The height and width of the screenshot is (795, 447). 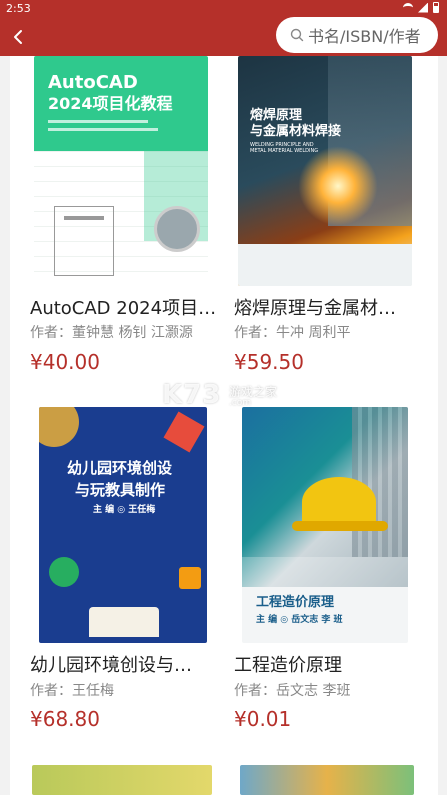 What do you see at coordinates (124, 510) in the screenshot?
I see `cover-editor: 主 编 ◎ 王任梅` at bounding box center [124, 510].